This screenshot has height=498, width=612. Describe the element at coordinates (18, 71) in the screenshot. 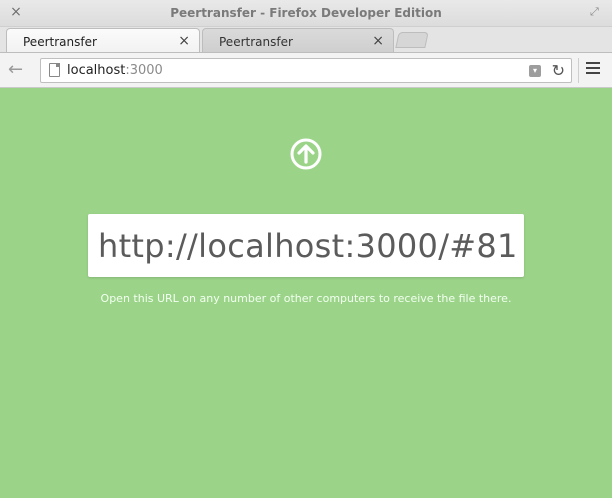

I see `back-arrow-icon: ←` at that location.